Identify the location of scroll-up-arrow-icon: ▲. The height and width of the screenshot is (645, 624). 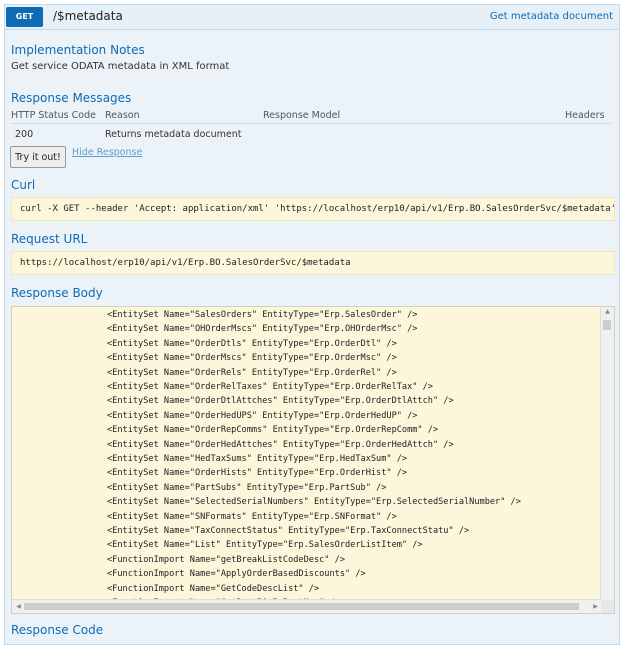
(607, 311).